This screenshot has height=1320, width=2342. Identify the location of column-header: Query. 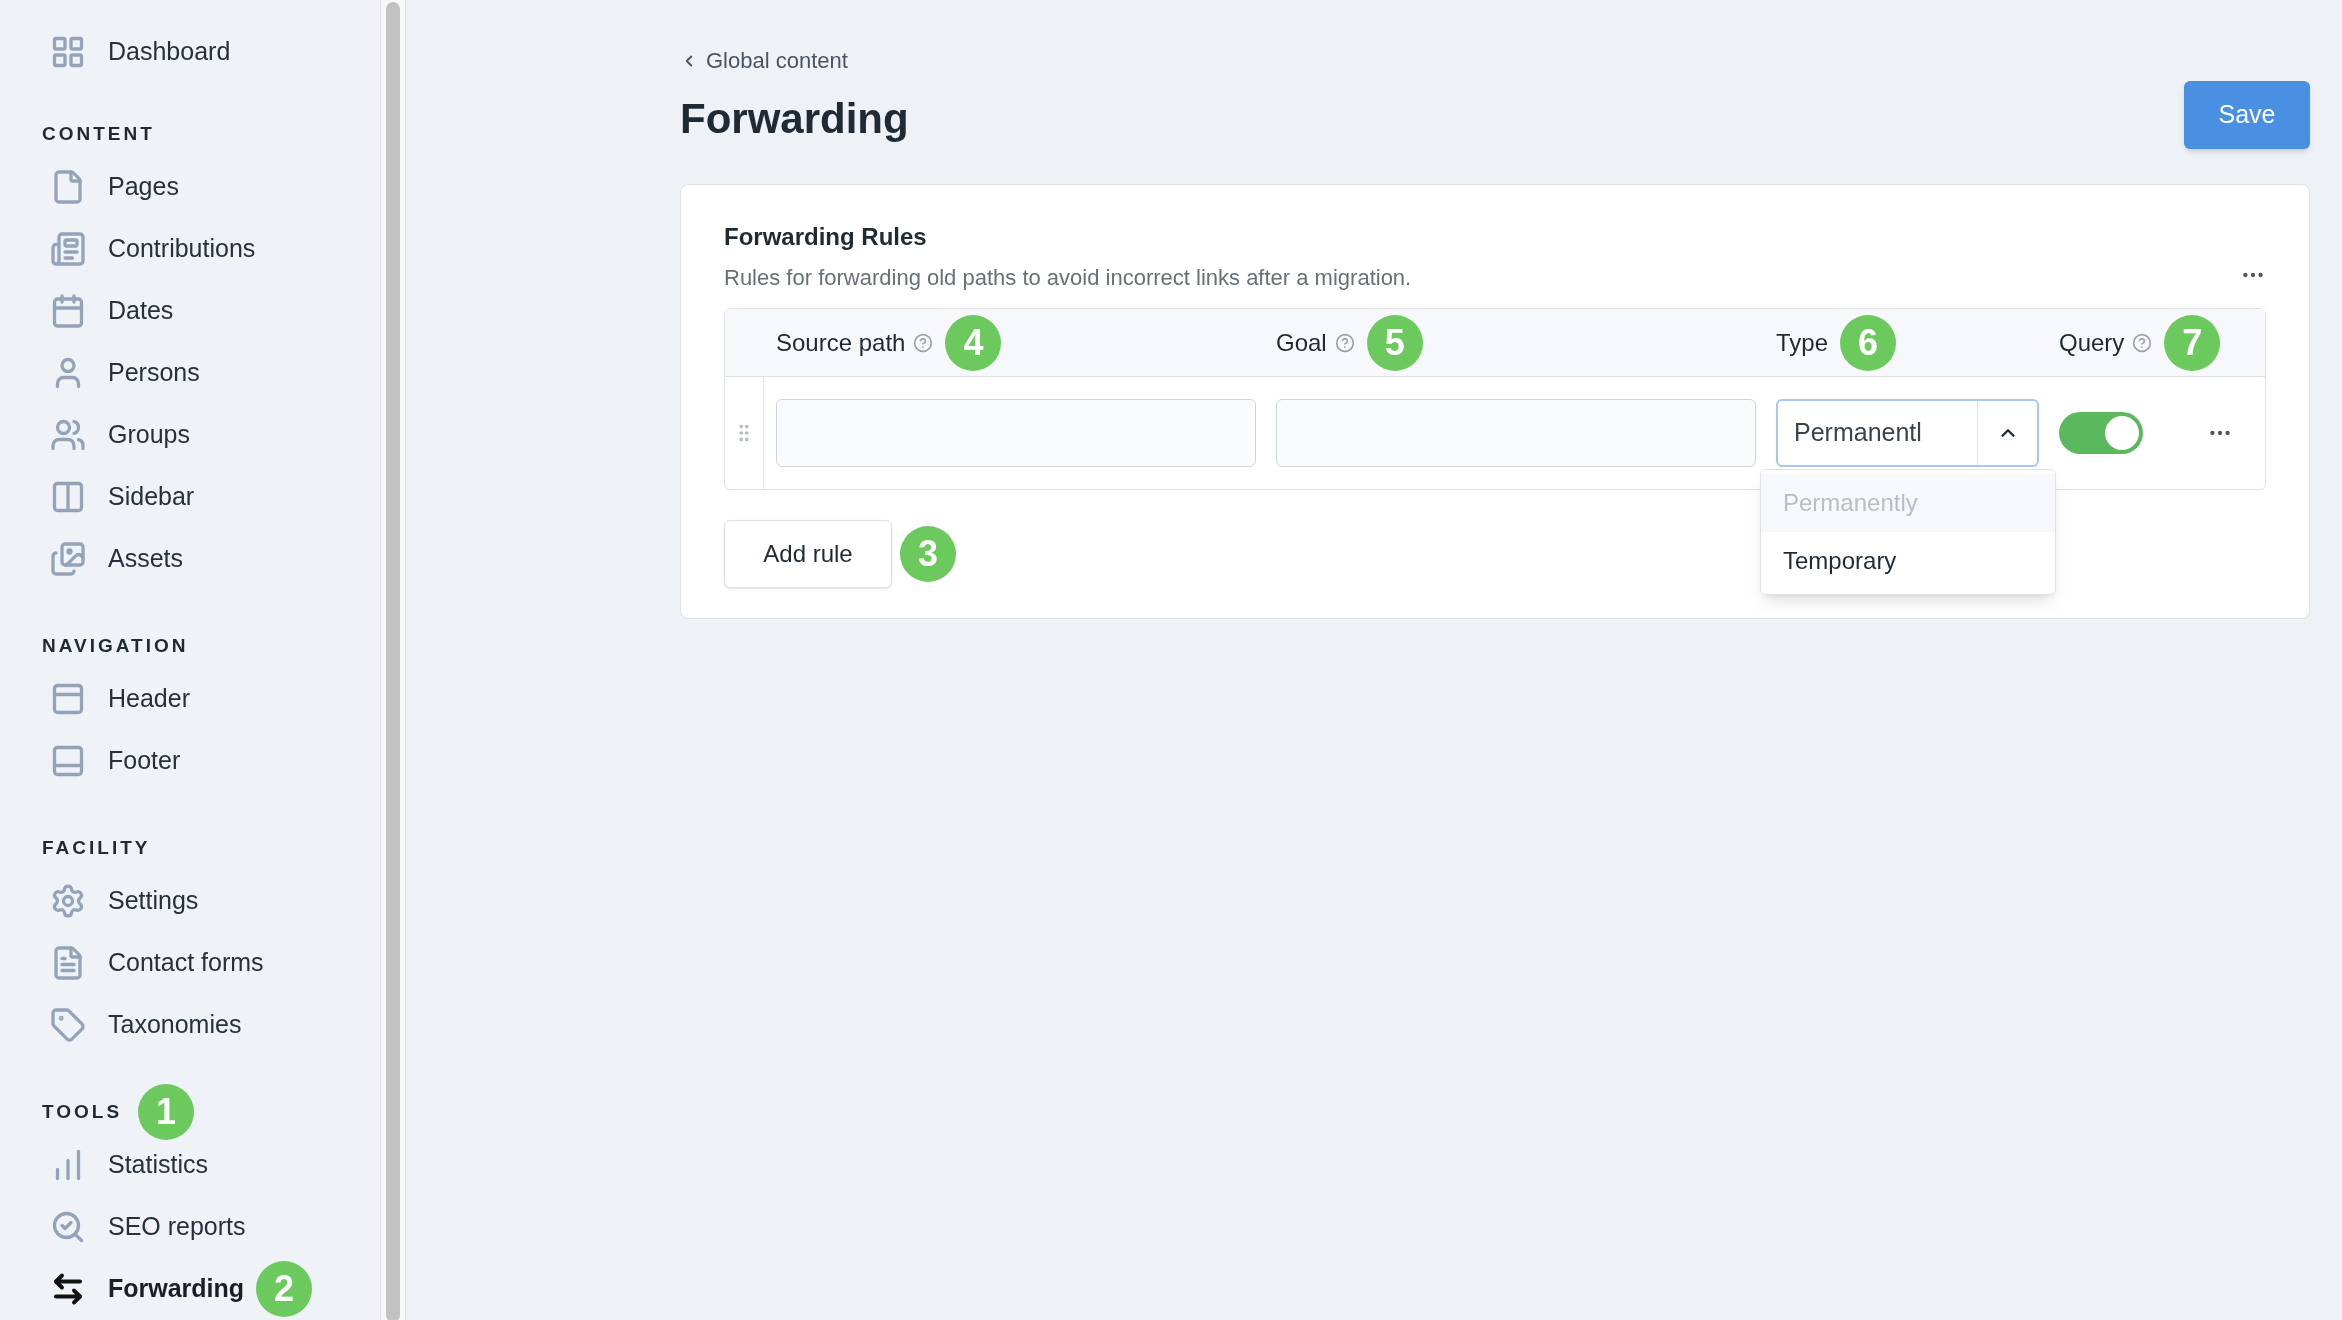
(2092, 342).